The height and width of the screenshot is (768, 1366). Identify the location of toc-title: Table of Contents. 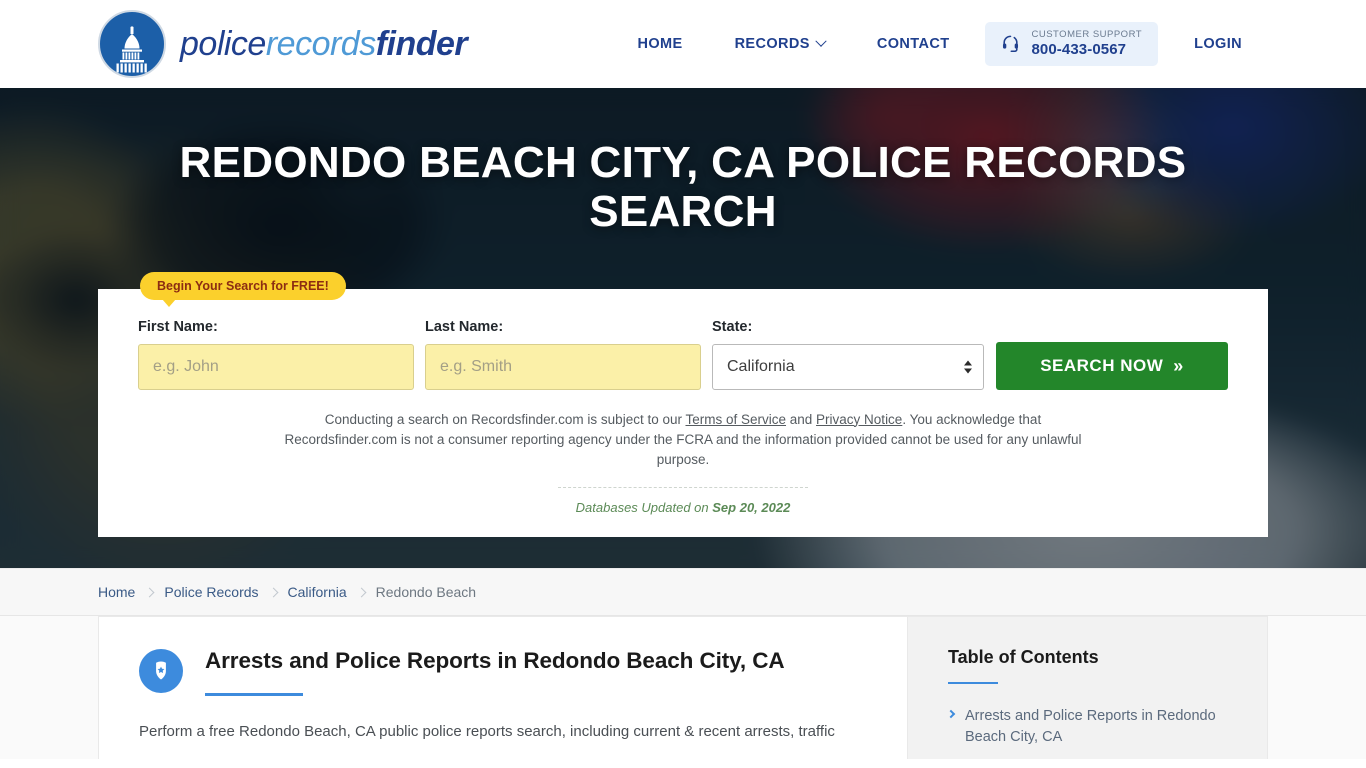
(1023, 657).